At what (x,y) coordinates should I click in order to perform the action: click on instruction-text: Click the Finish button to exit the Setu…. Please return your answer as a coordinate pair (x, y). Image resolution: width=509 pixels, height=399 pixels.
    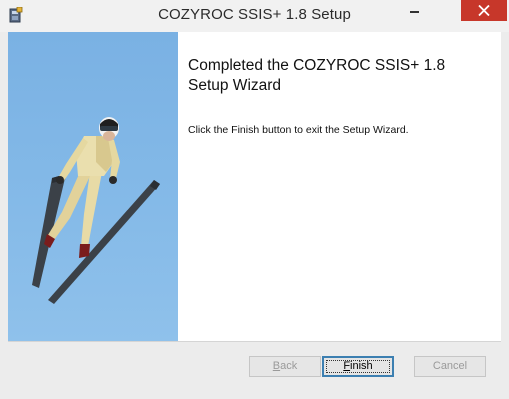
    Looking at the image, I should click on (298, 130).